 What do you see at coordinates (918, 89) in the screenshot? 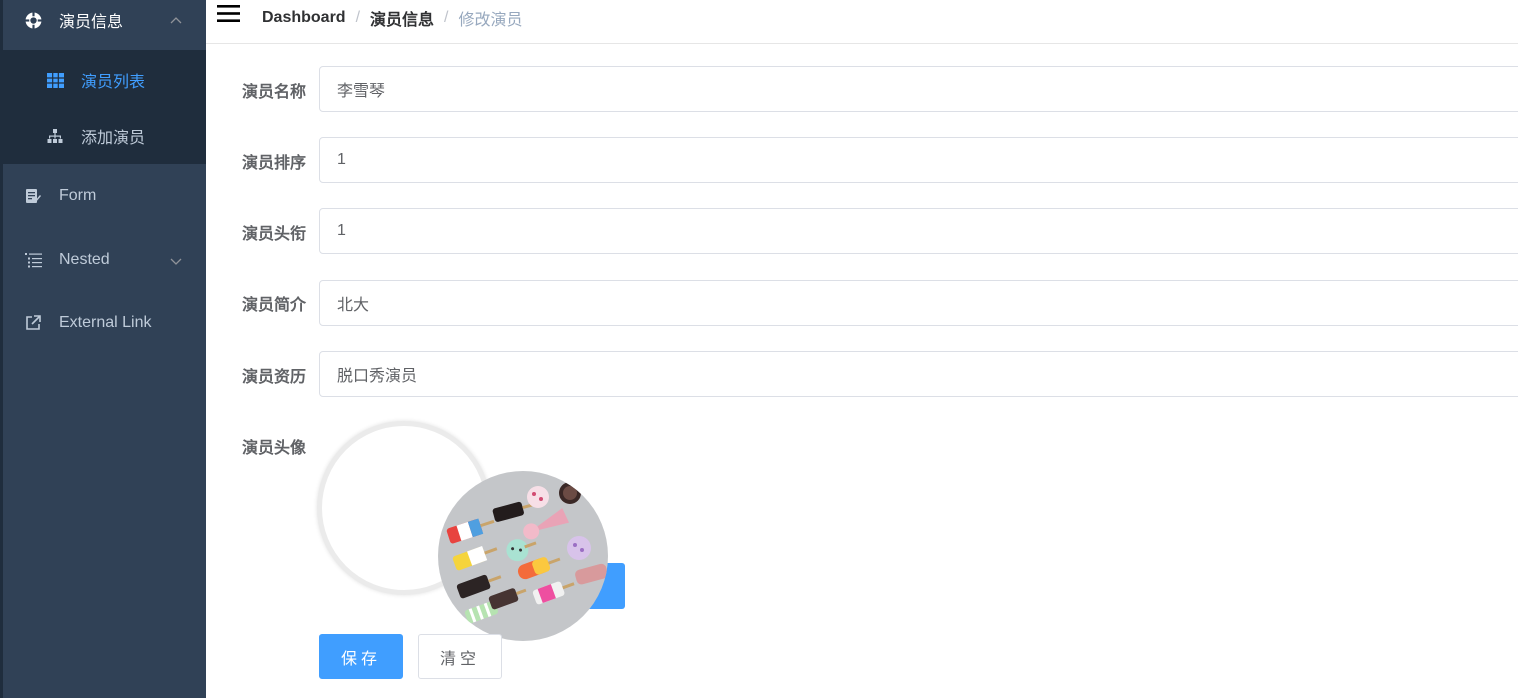
I see `name-input` at bounding box center [918, 89].